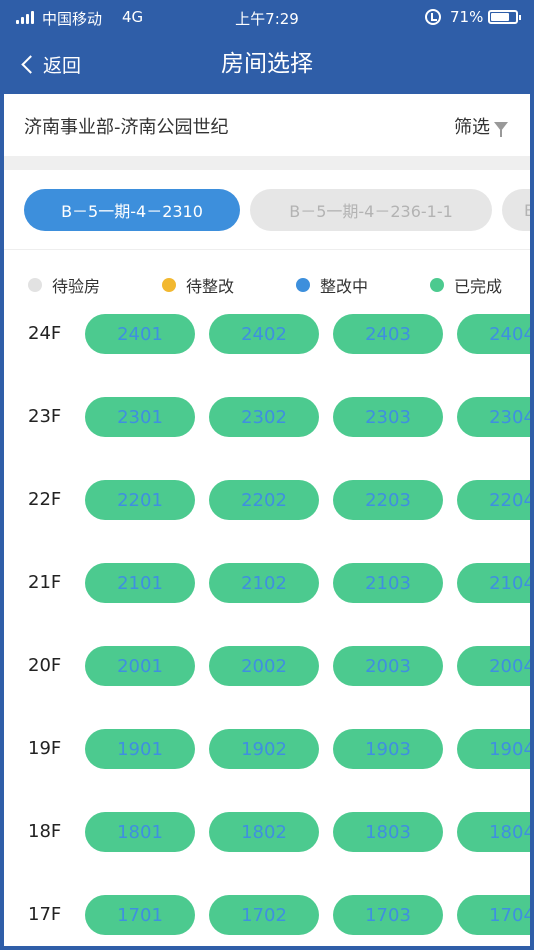  I want to click on legend-item-pending-inspection: 待验房, so click(64, 285).